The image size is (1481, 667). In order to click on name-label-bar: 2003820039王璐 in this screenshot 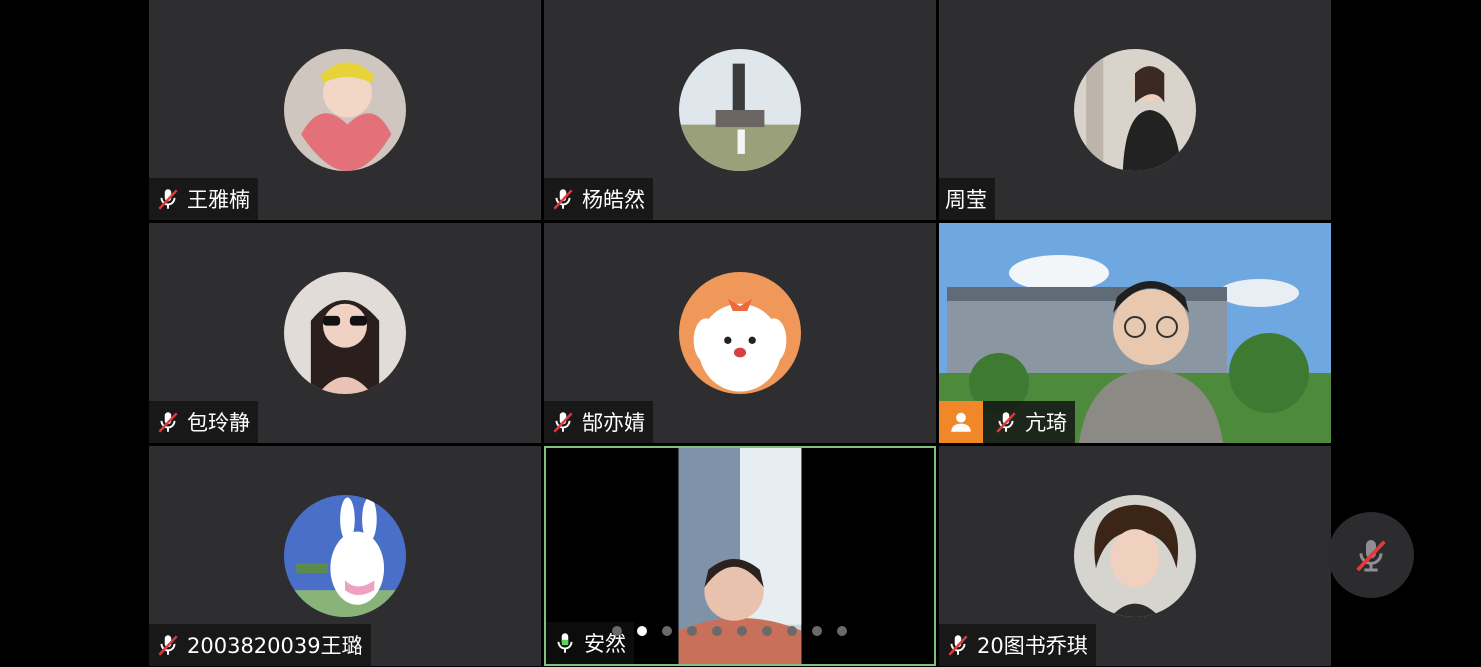, I will do `click(260, 645)`.